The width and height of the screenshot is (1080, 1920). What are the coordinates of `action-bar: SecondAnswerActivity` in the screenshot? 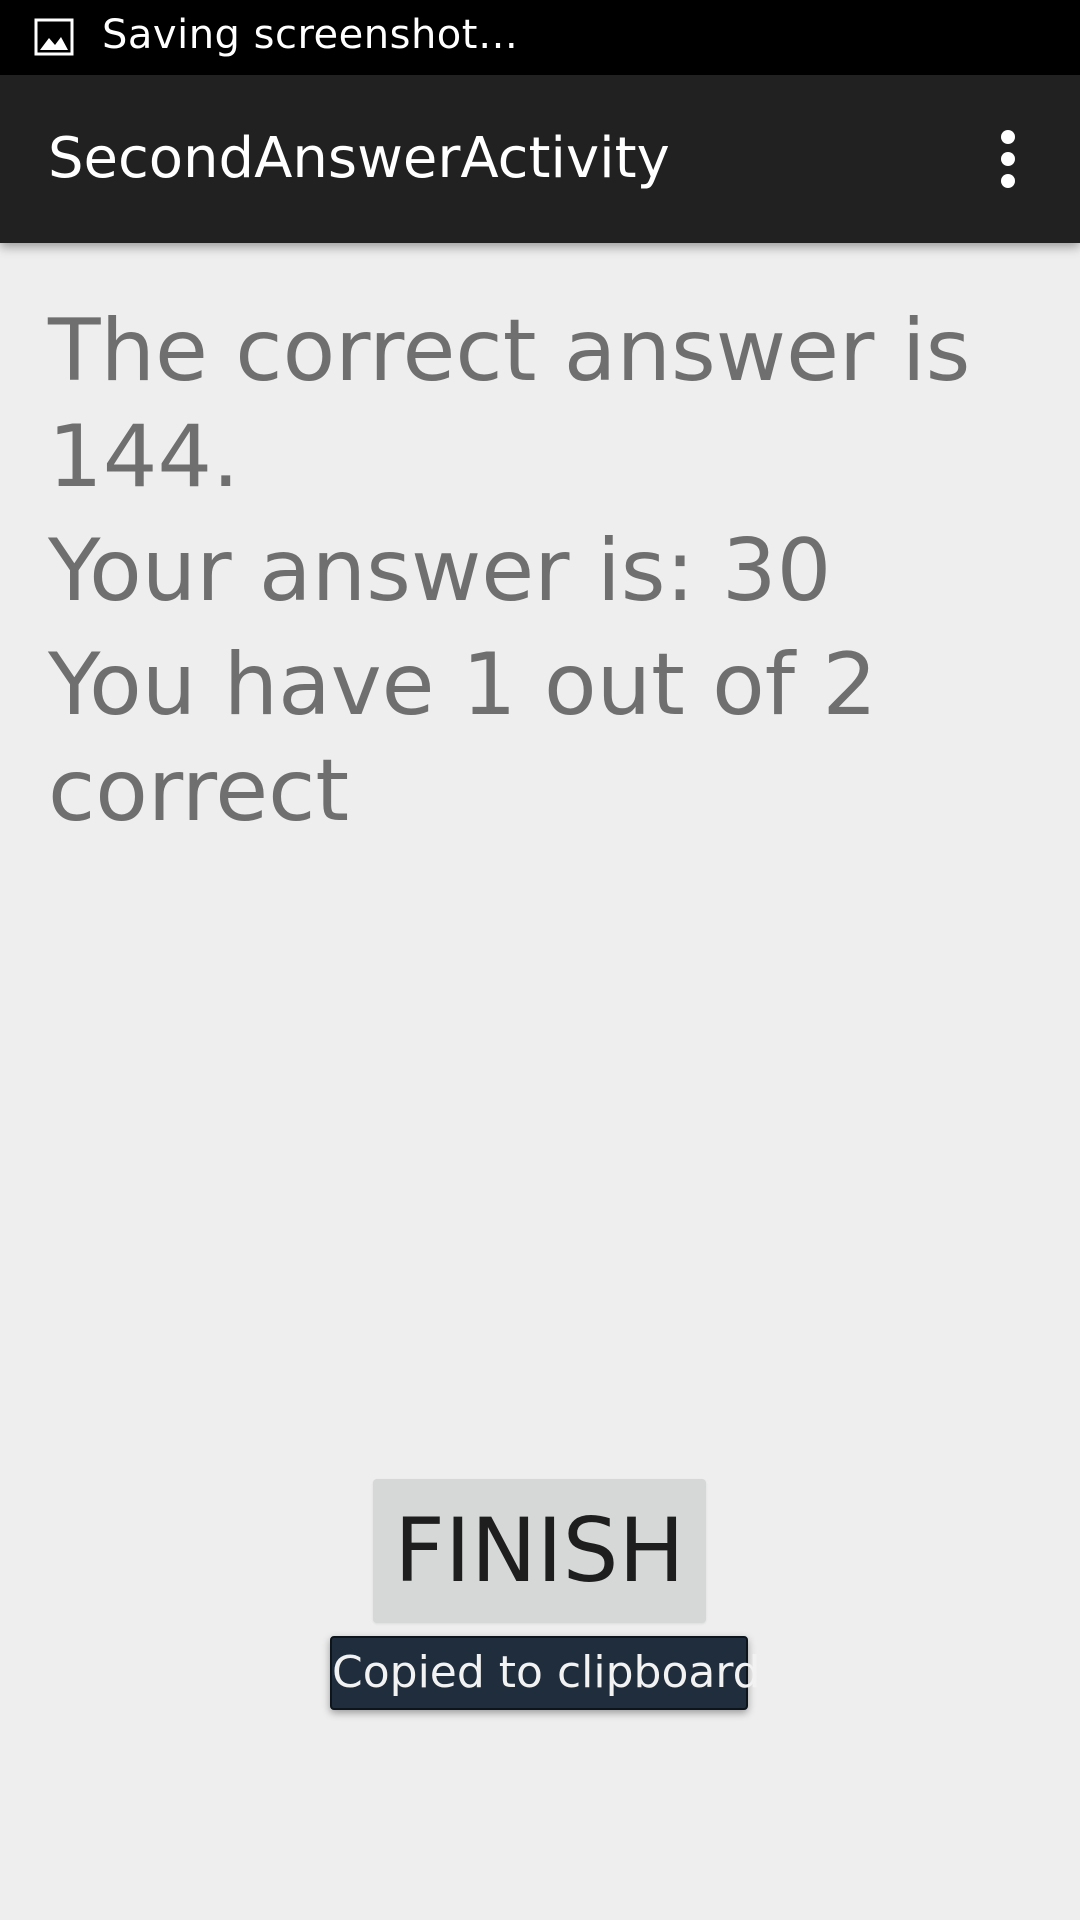 It's located at (540, 159).